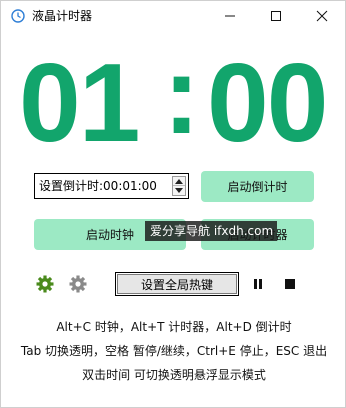 This screenshot has width=346, height=408. I want to click on help-text-shortcuts: Alt+C 时钟，Alt+T 计时器，Alt+D 倒计时, so click(174, 327).